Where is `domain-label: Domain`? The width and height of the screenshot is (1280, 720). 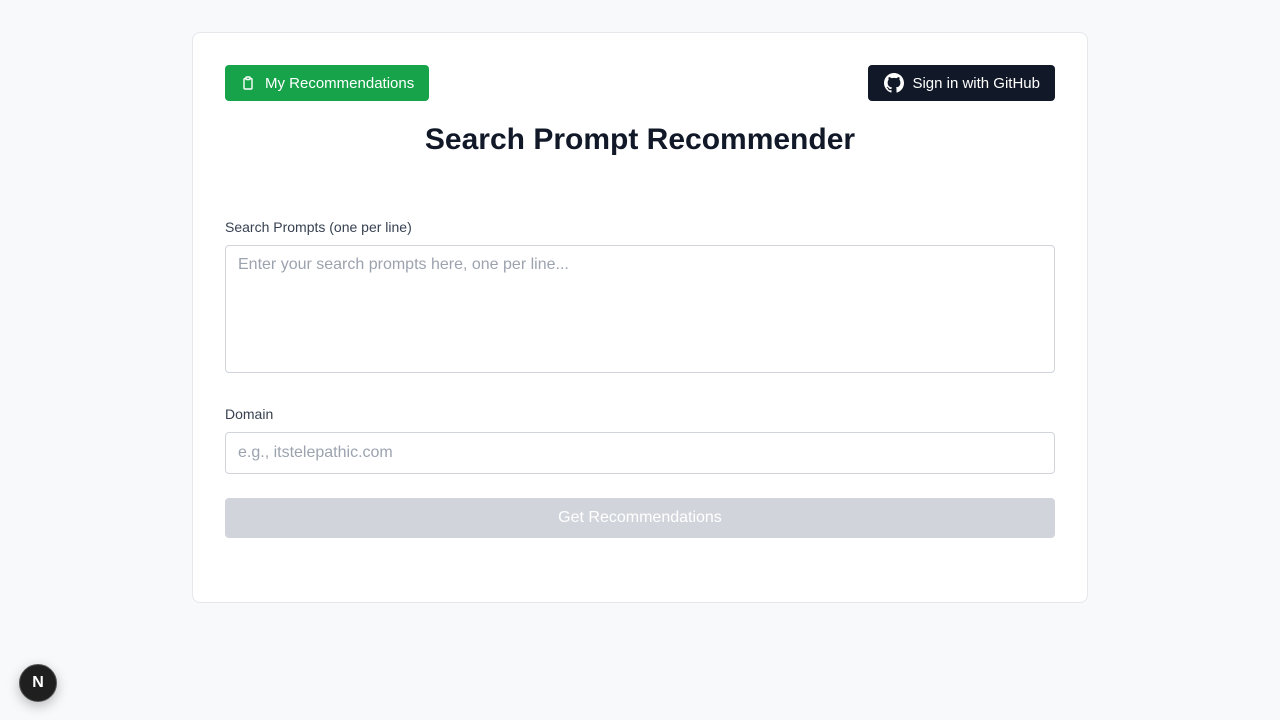 domain-label: Domain is located at coordinates (249, 414).